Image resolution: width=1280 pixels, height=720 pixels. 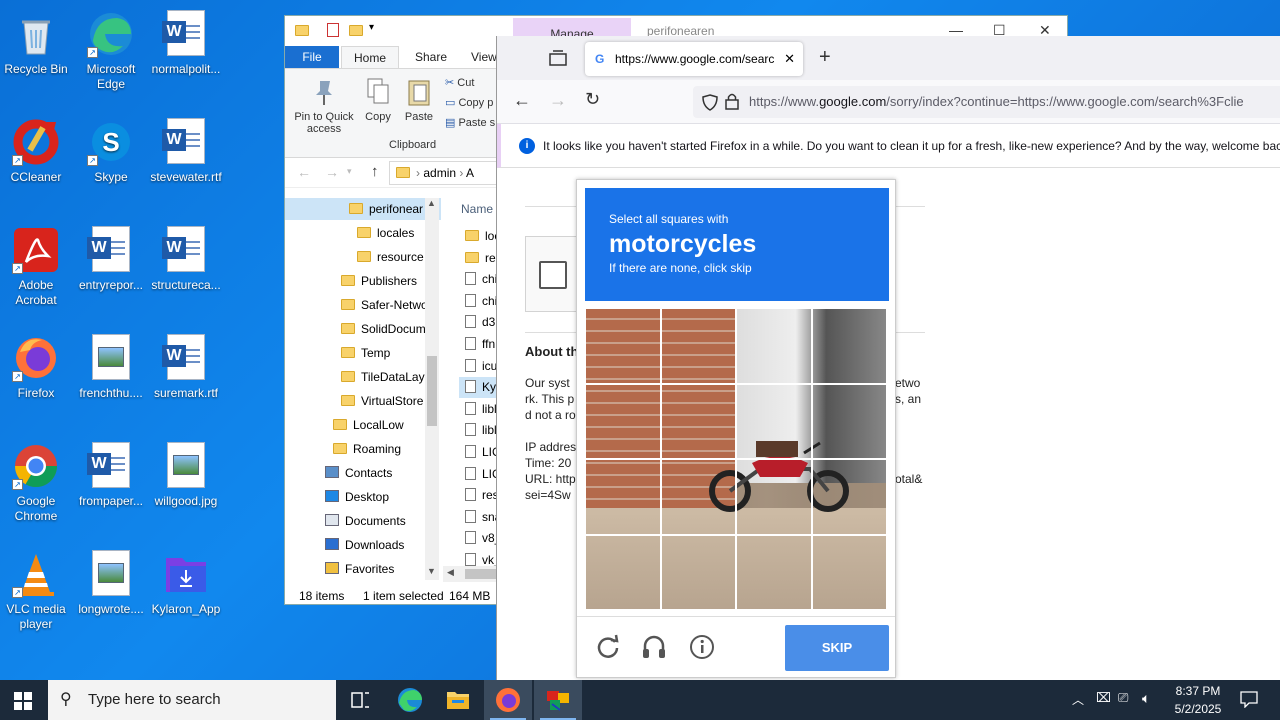 I want to click on nav-item: Documents, so click(x=363, y=521).